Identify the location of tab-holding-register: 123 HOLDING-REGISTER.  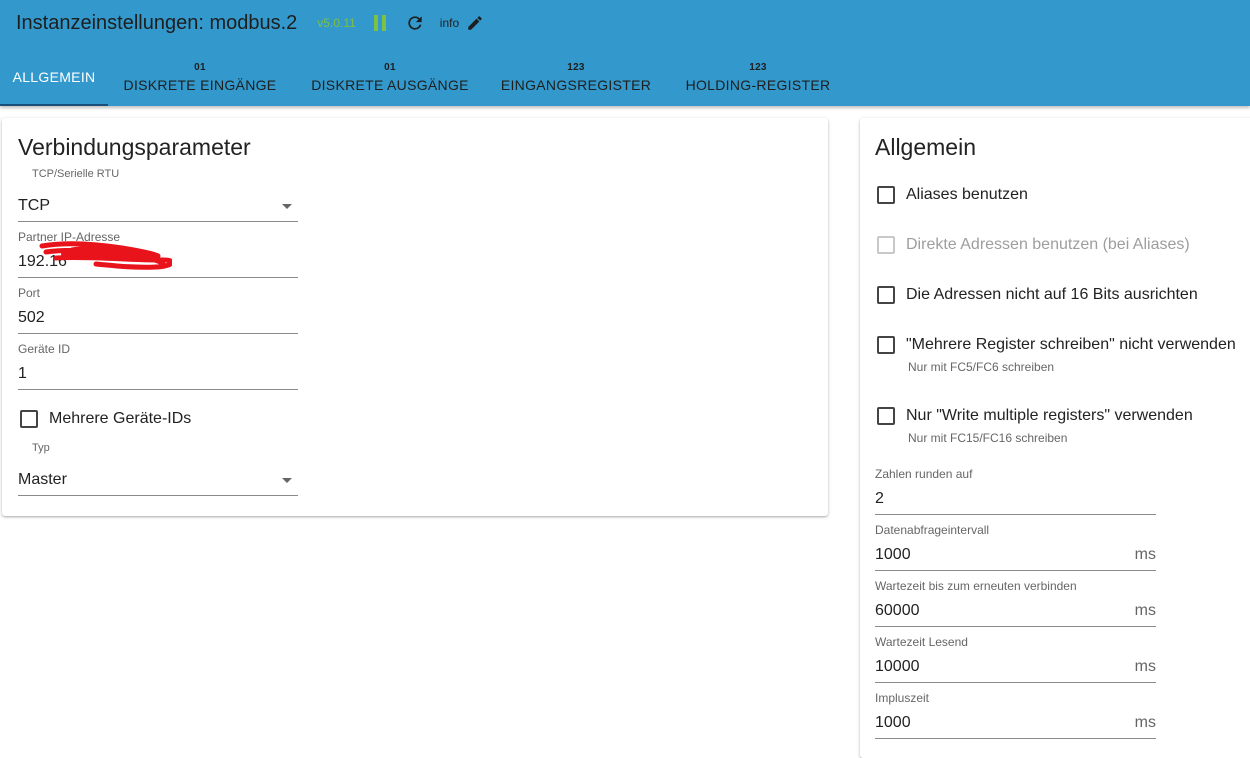
(758, 82).